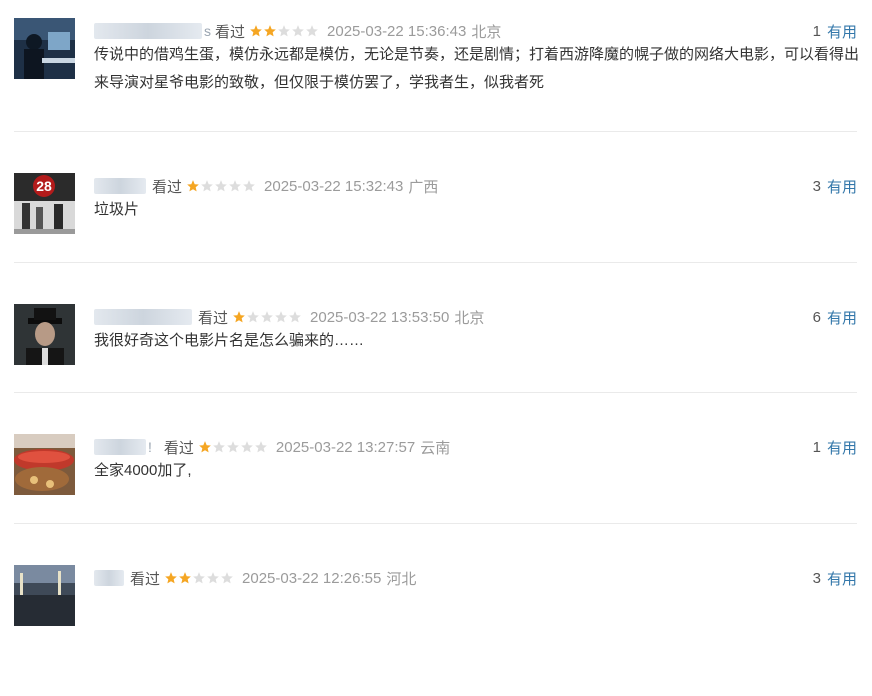 The height and width of the screenshot is (696, 872). I want to click on comment-meta: s 看过 2025-03-22 15:36:43 北京, so click(297, 31).